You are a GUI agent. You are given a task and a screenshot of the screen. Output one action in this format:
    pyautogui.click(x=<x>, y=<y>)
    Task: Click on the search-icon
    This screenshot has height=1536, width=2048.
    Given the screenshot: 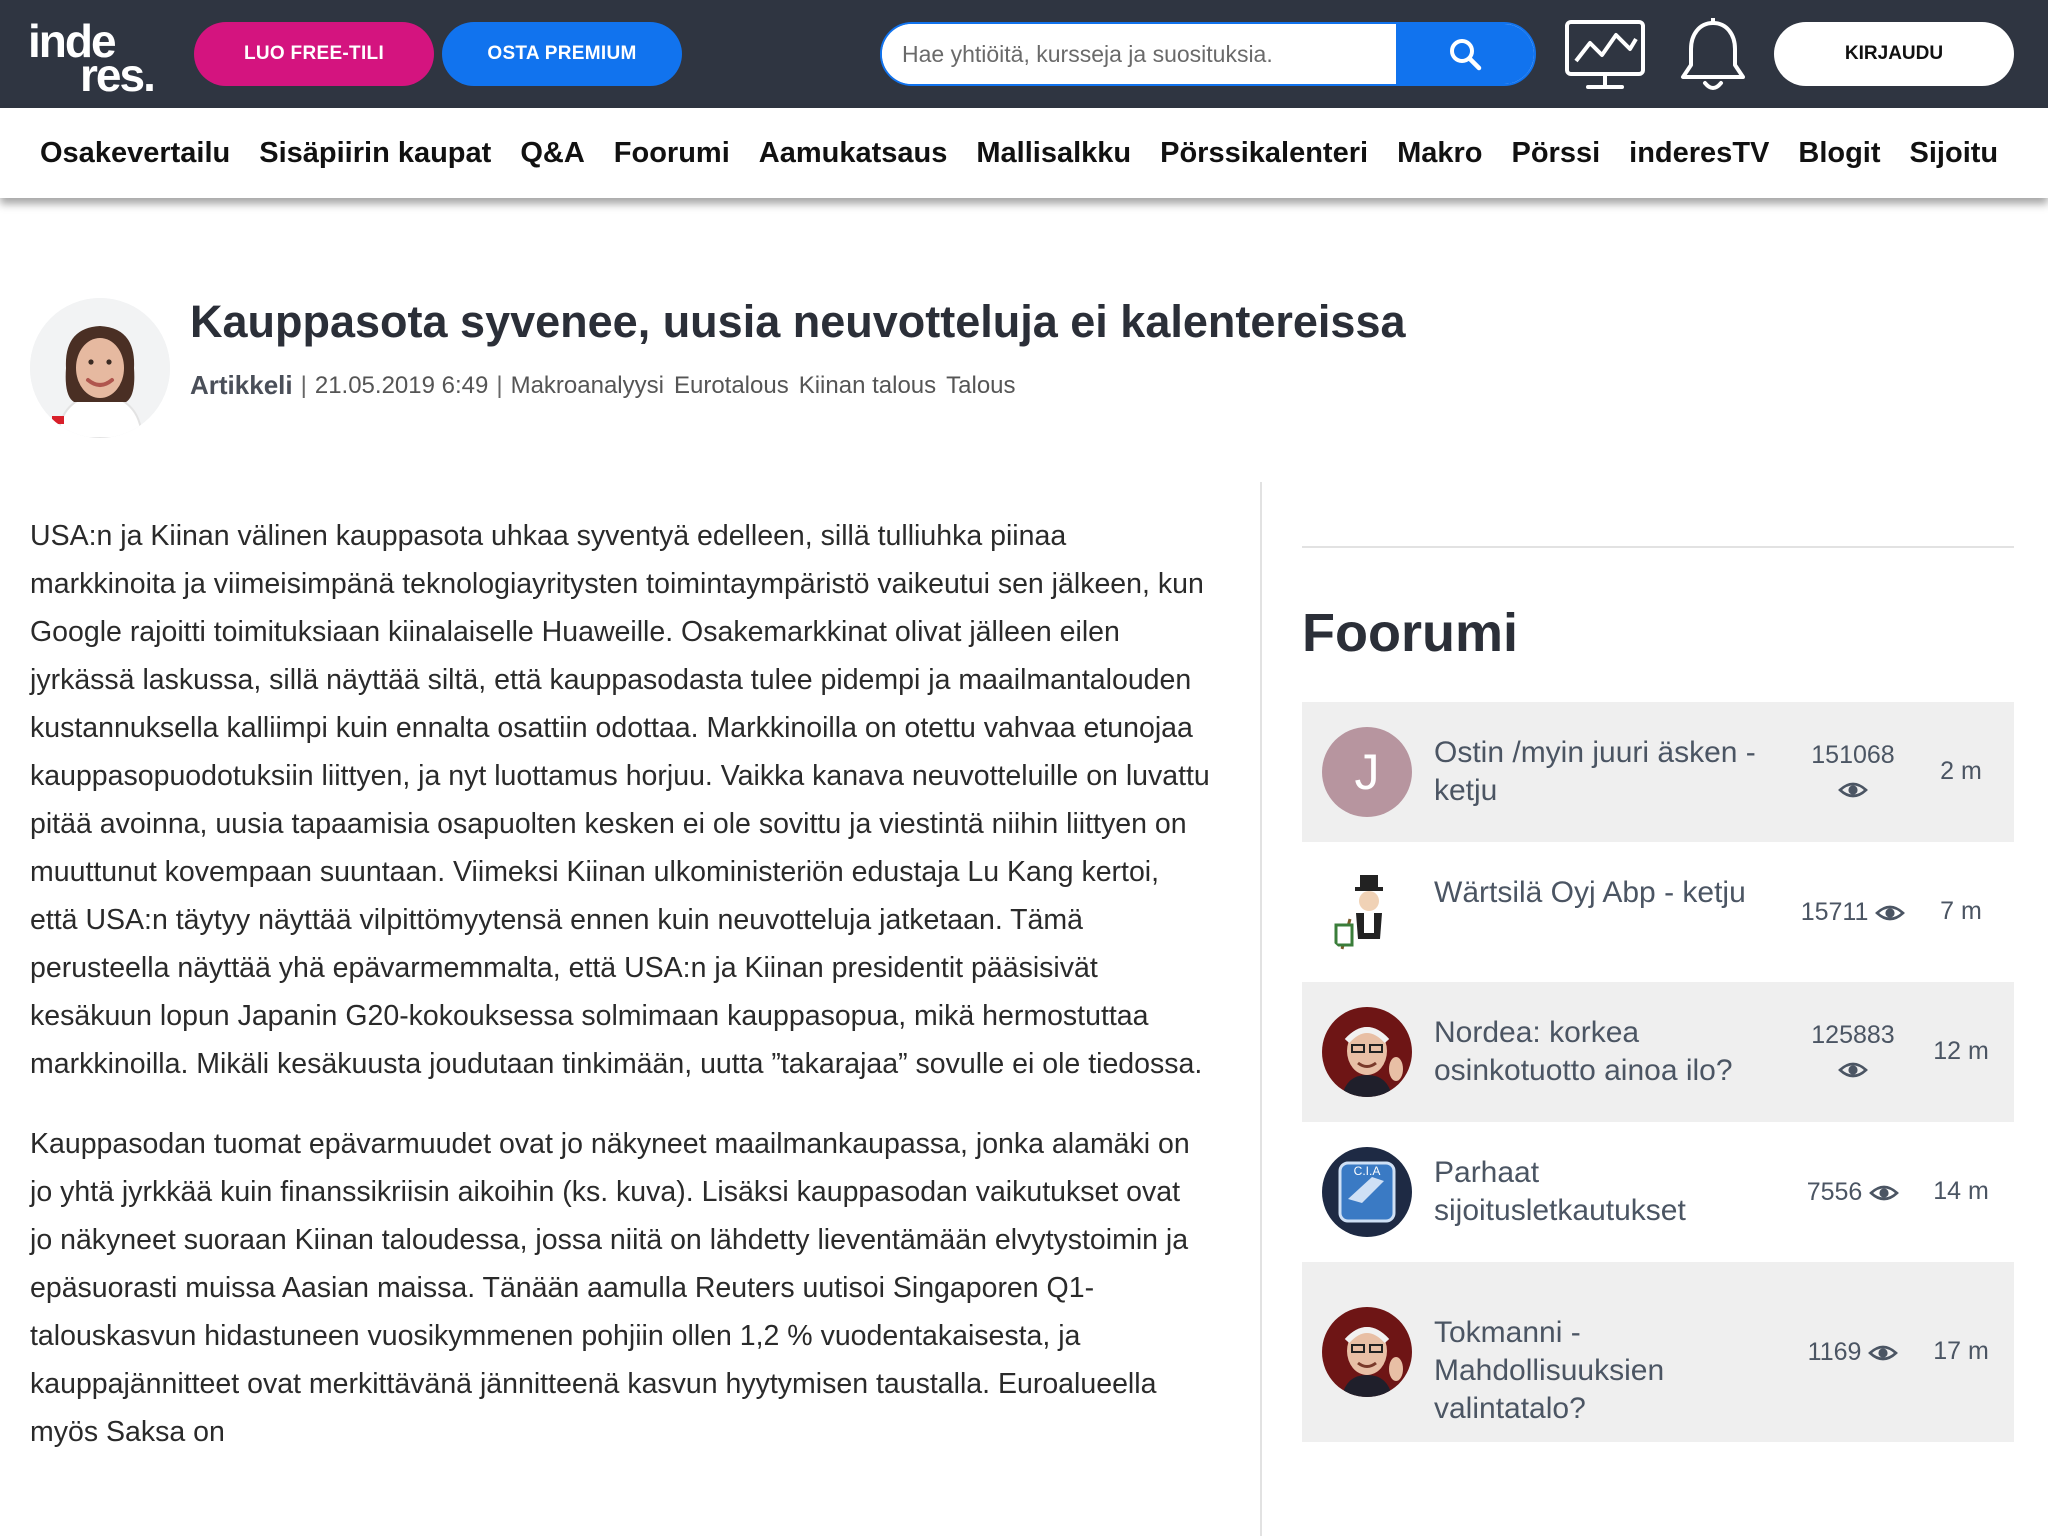 What is the action you would take?
    pyautogui.click(x=1466, y=55)
    